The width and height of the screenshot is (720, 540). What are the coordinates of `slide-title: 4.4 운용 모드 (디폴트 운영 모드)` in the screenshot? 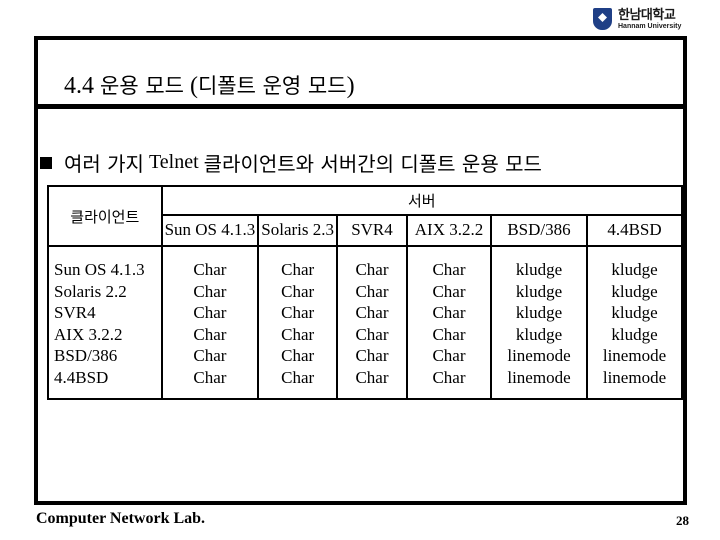 It's located at (209, 85).